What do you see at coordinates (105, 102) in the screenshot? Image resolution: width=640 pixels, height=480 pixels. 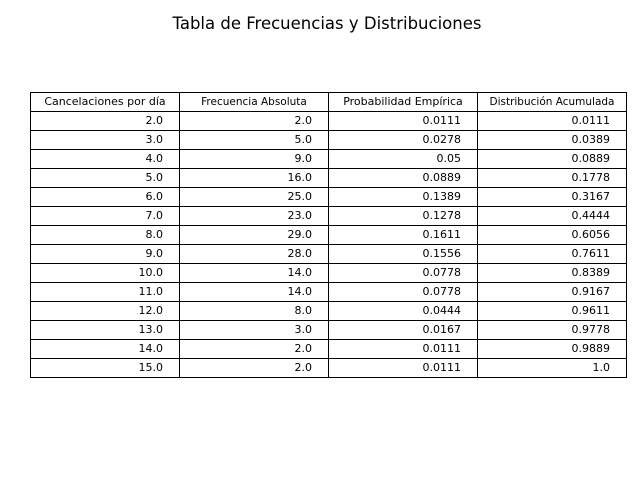 I see `column-header-cancelaciones: Cancelaciones por día` at bounding box center [105, 102].